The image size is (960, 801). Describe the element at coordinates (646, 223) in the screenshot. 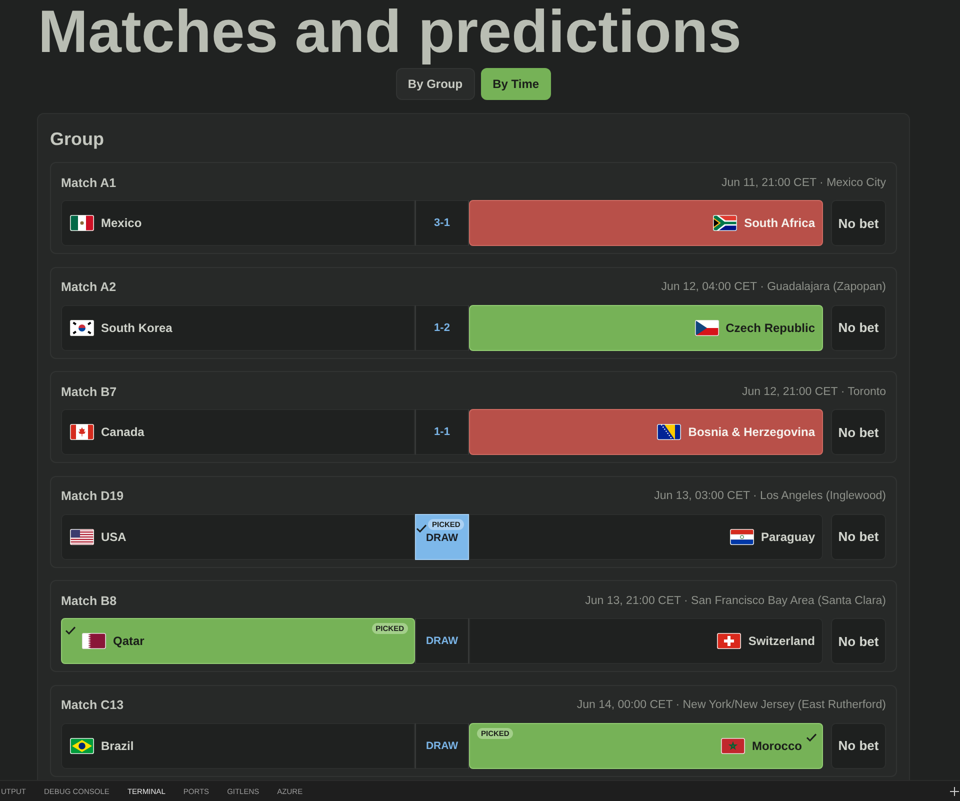

I see `team-button: South Africa` at that location.